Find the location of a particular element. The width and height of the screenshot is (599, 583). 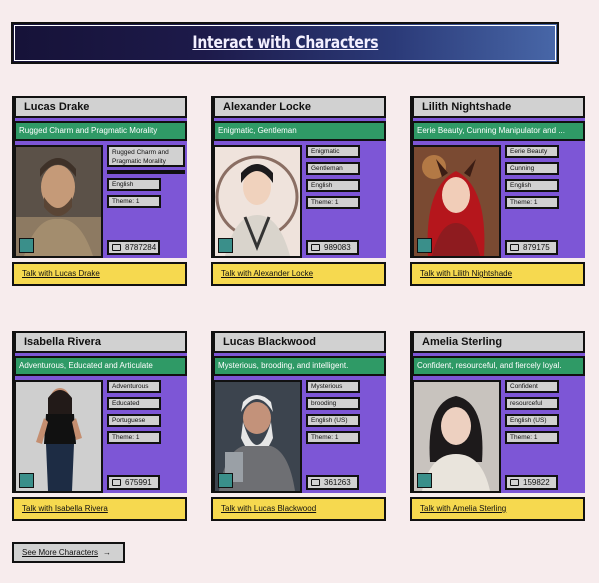

see-more-button: See More Characters → is located at coordinates (68, 552).